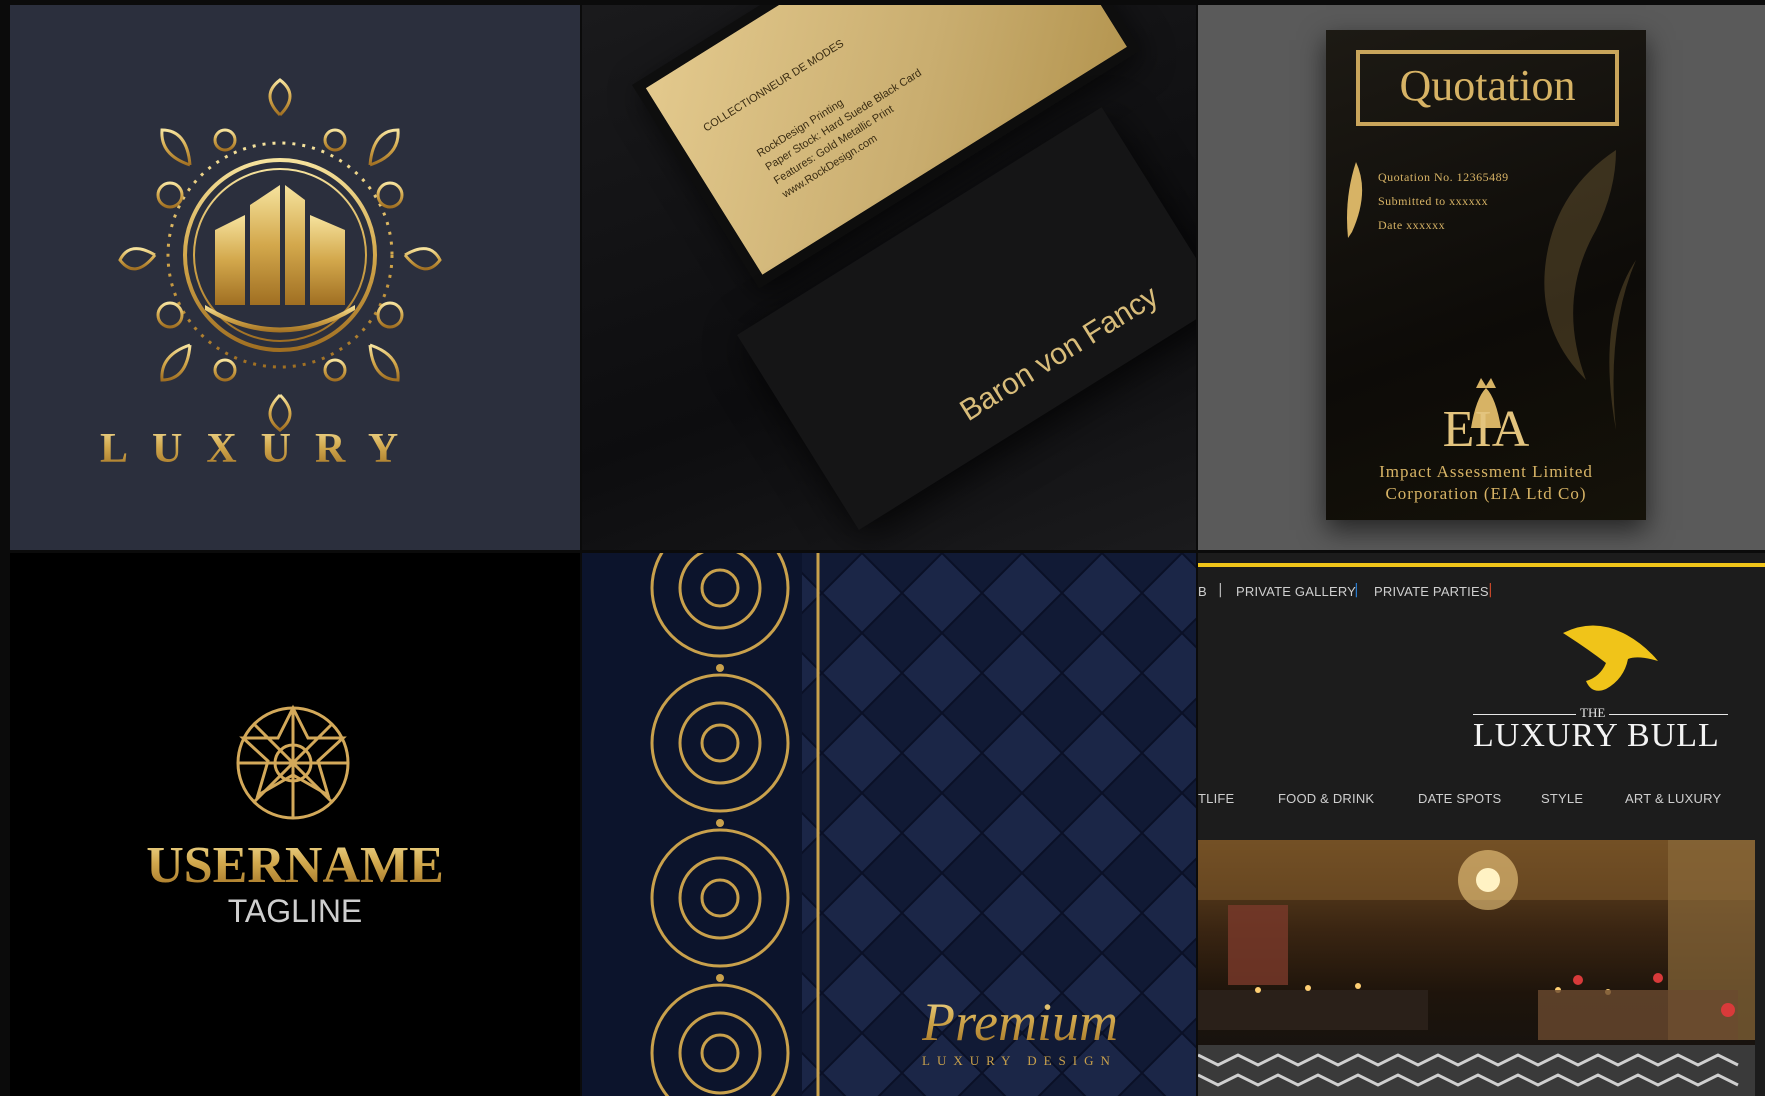  I want to click on main-nav-item-nightlife: TLIFE, so click(1216, 798).